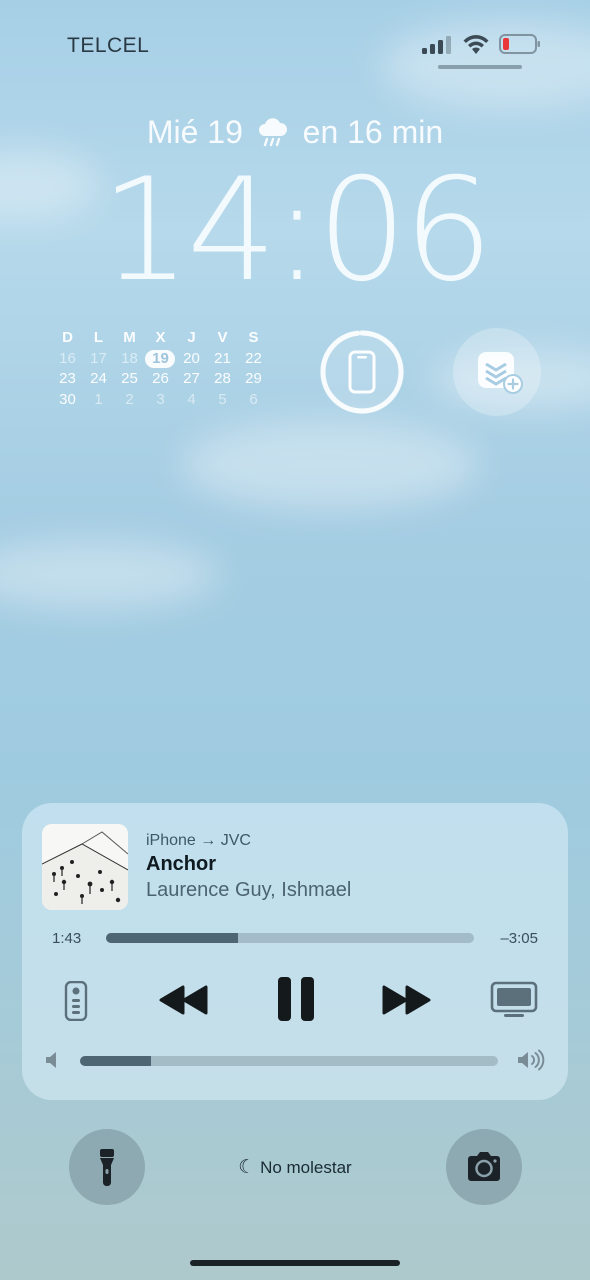  I want to click on airplay-tv-icon, so click(514, 1001).